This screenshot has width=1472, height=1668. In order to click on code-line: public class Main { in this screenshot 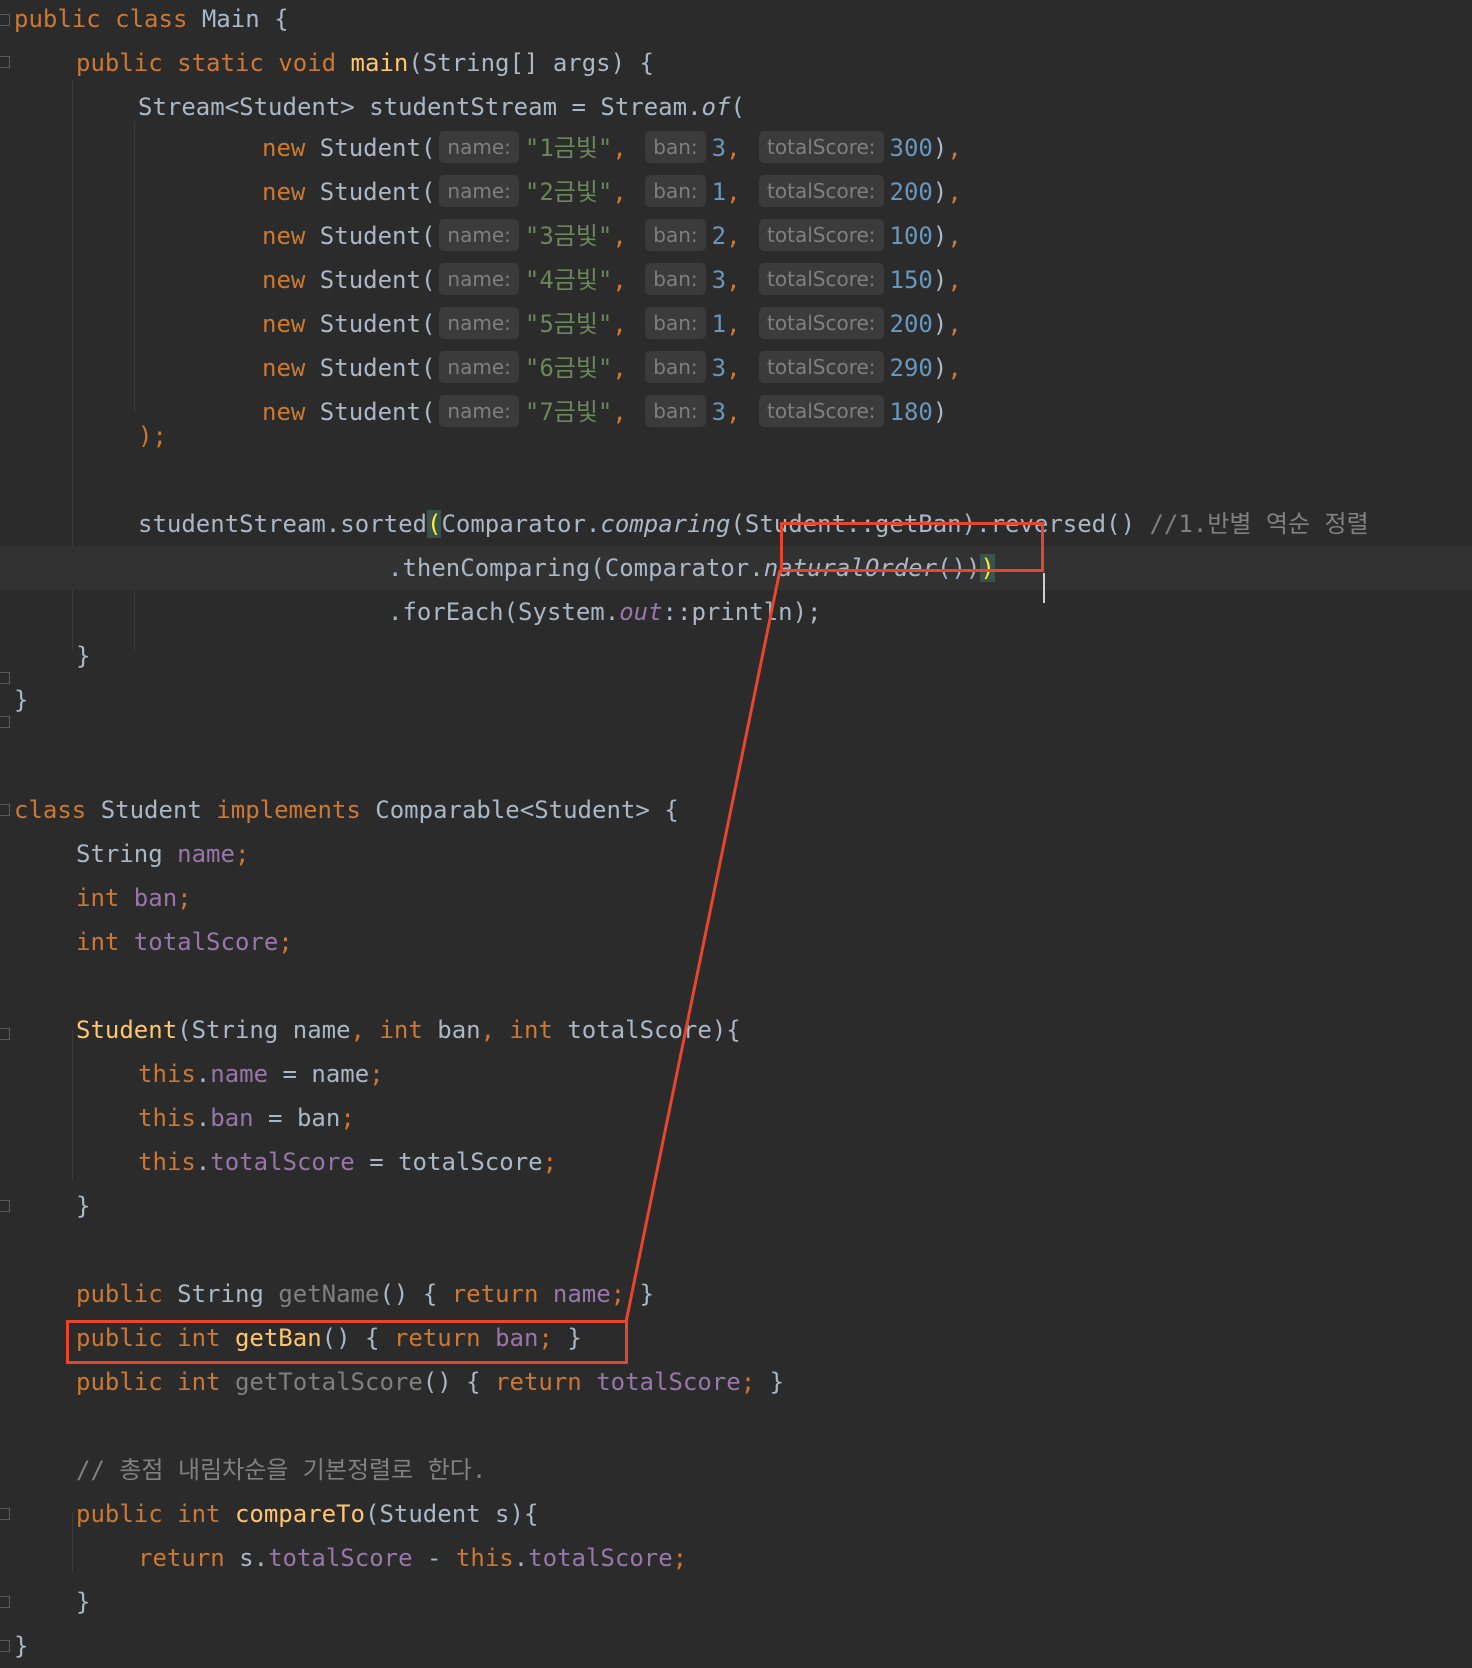, I will do `click(736, 20)`.